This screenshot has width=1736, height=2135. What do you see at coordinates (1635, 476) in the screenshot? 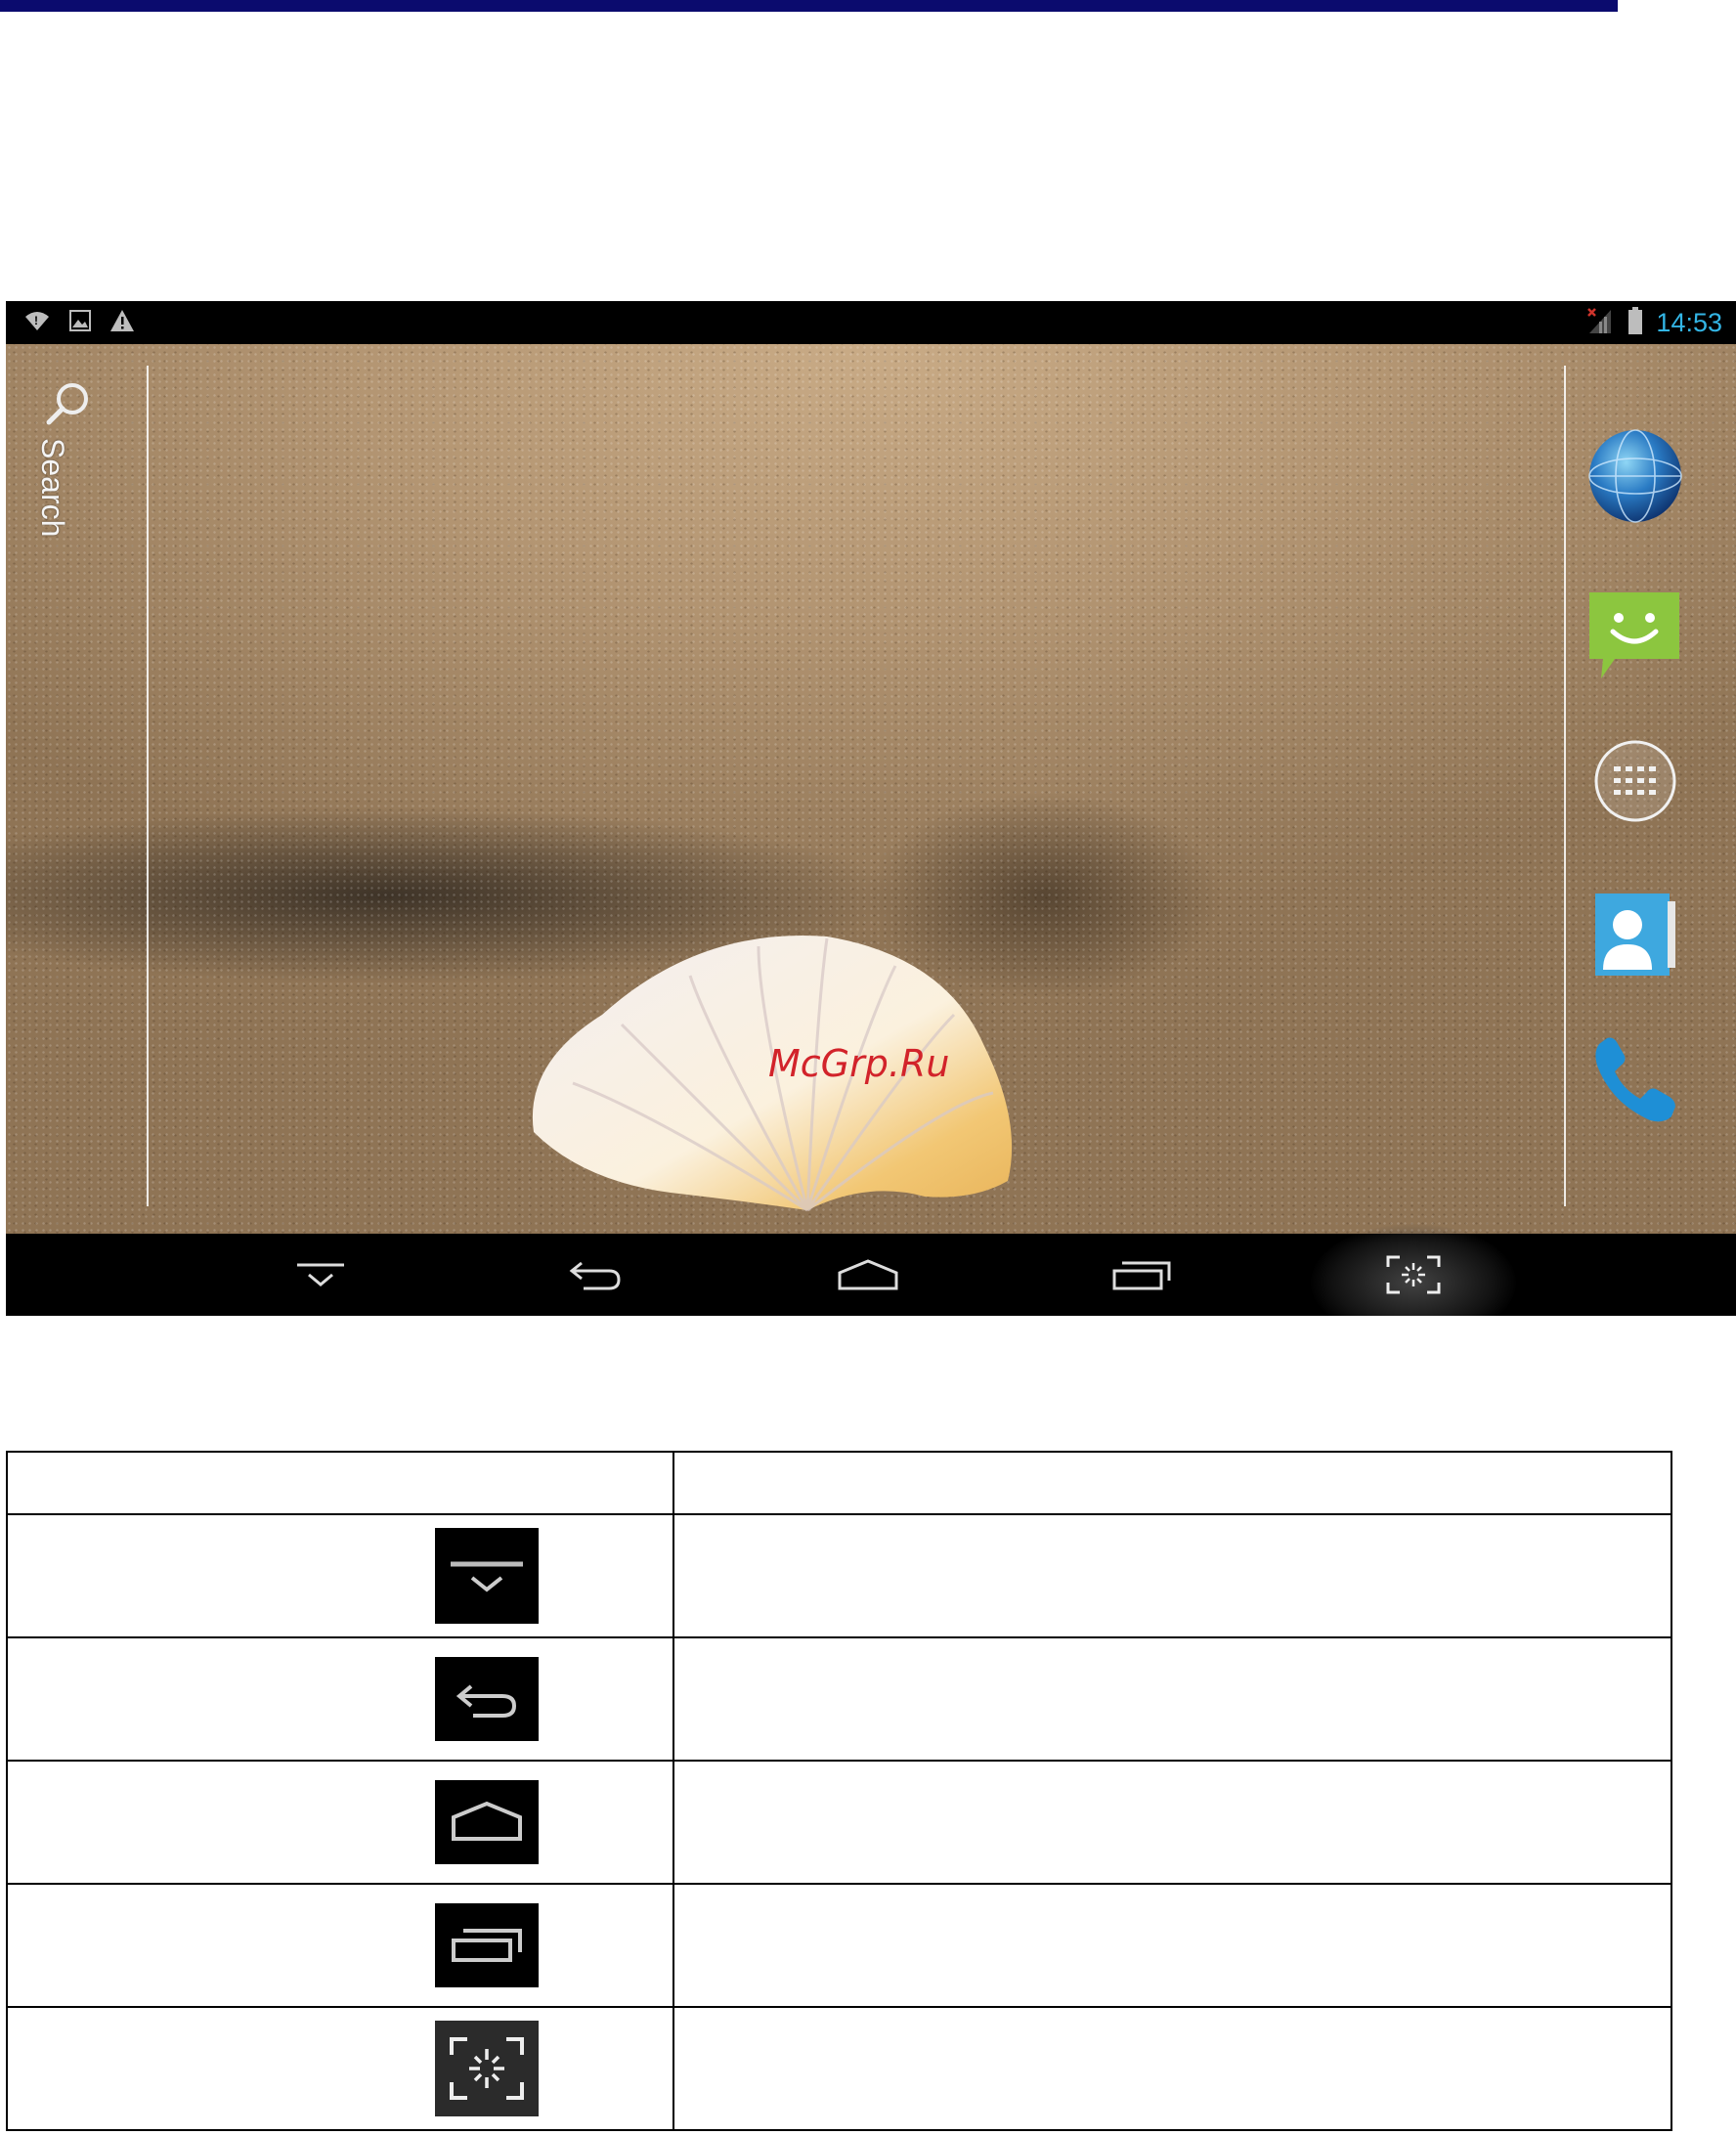
I see `browser-globe-icon` at bounding box center [1635, 476].